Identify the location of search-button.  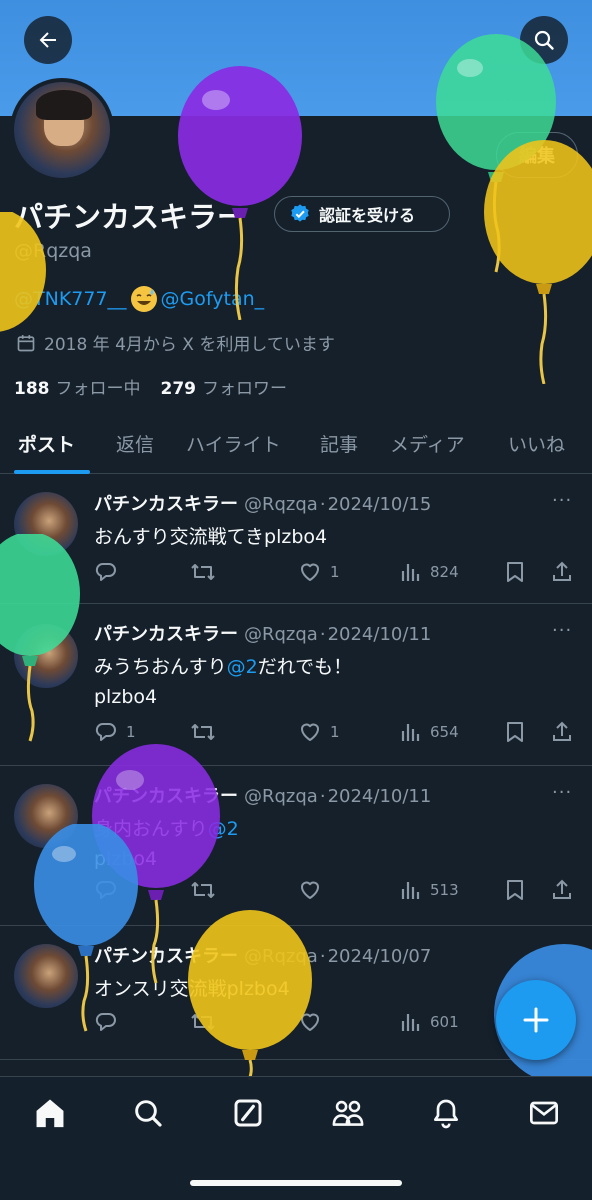
(544, 40).